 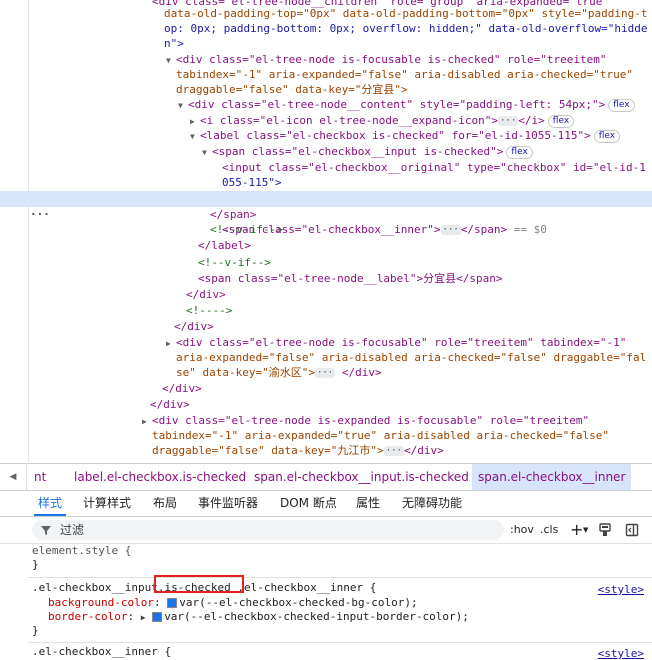 What do you see at coordinates (228, 503) in the screenshot?
I see `tab-event-listeners: 事件监听器` at bounding box center [228, 503].